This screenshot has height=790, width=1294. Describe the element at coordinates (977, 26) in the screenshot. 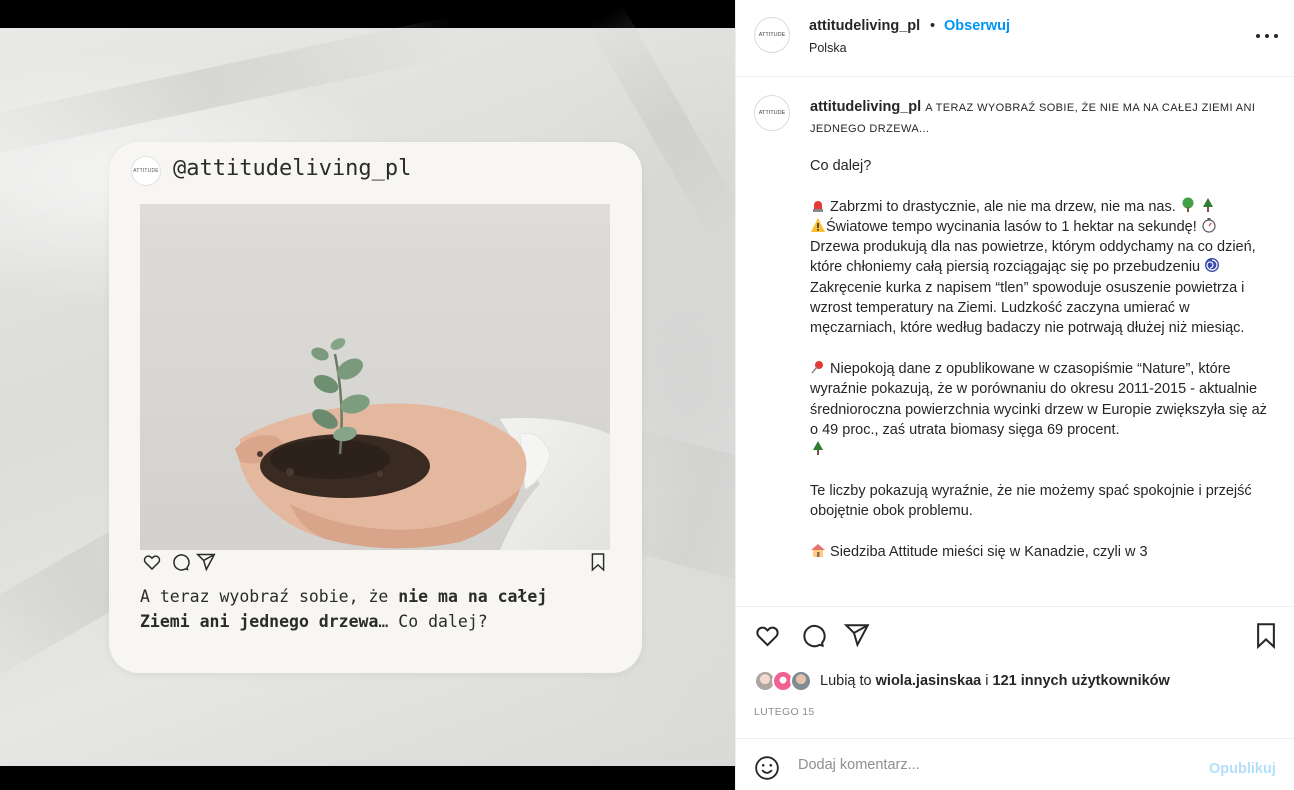

I see `follow-button: Obserwuj` at that location.